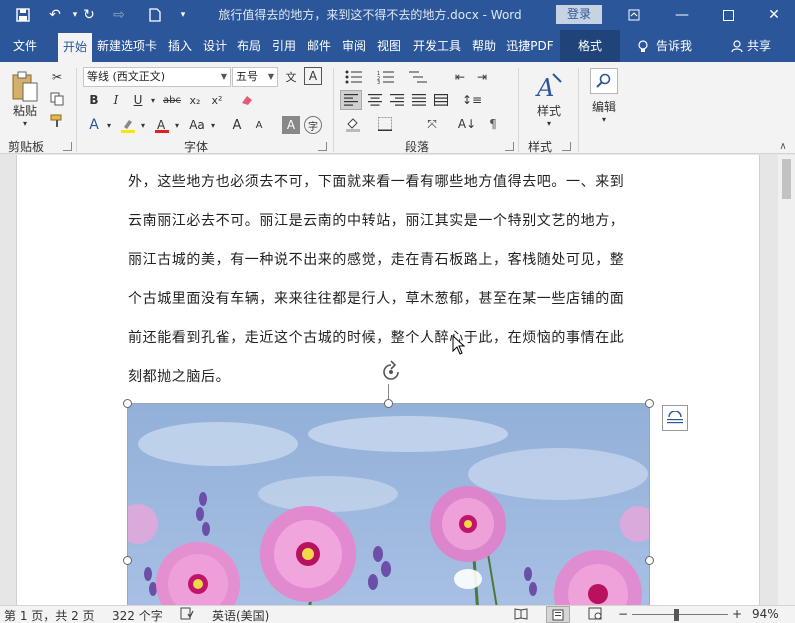 The height and width of the screenshot is (623, 795). Describe the element at coordinates (177, 125) in the screenshot. I see `font-color-dropdown-icon: ▾` at that location.